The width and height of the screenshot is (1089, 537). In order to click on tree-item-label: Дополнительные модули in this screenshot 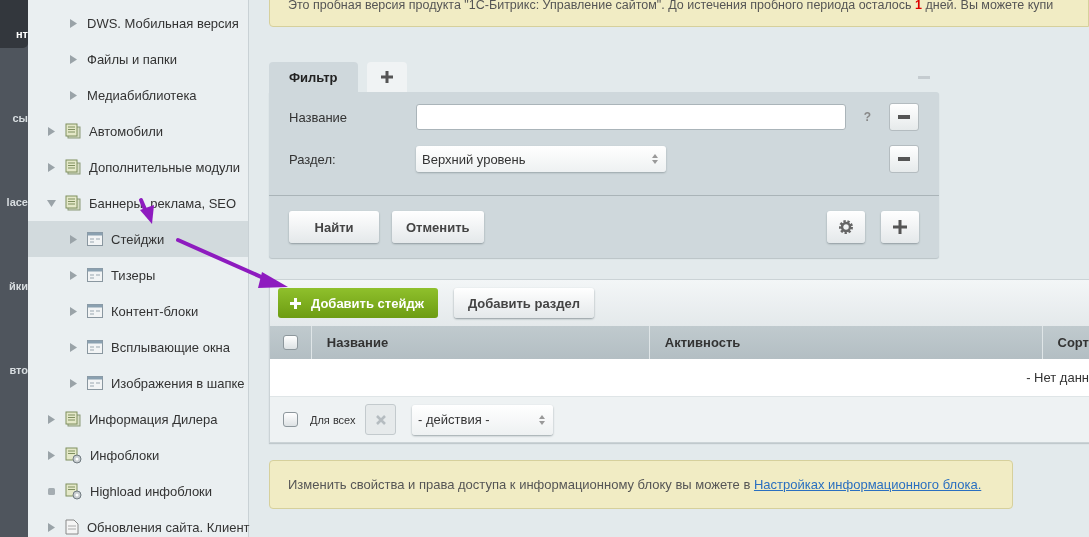, I will do `click(165, 167)`.